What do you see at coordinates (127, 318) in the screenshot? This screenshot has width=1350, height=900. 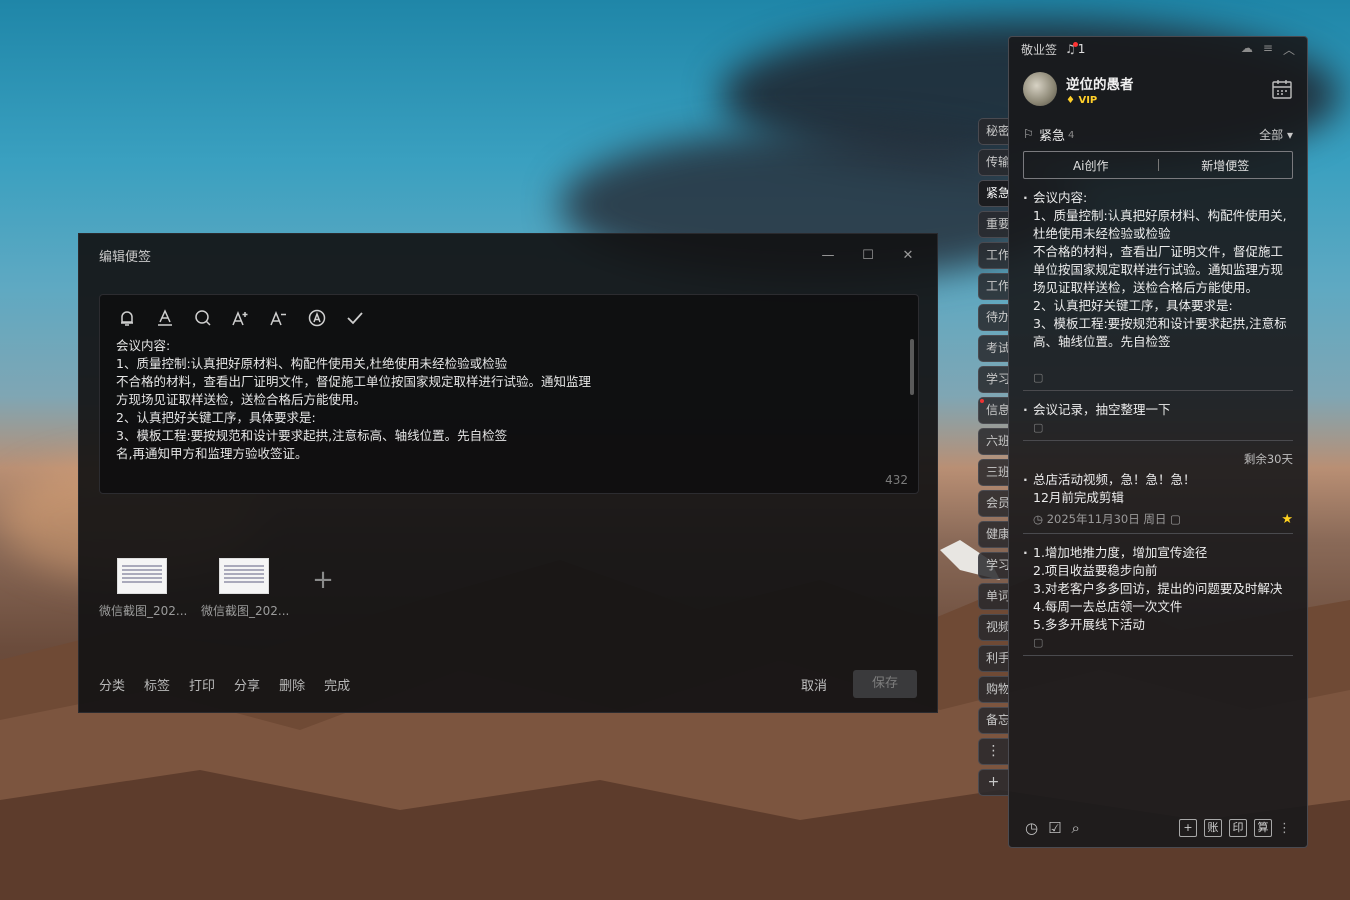 I see `bell-icon` at bounding box center [127, 318].